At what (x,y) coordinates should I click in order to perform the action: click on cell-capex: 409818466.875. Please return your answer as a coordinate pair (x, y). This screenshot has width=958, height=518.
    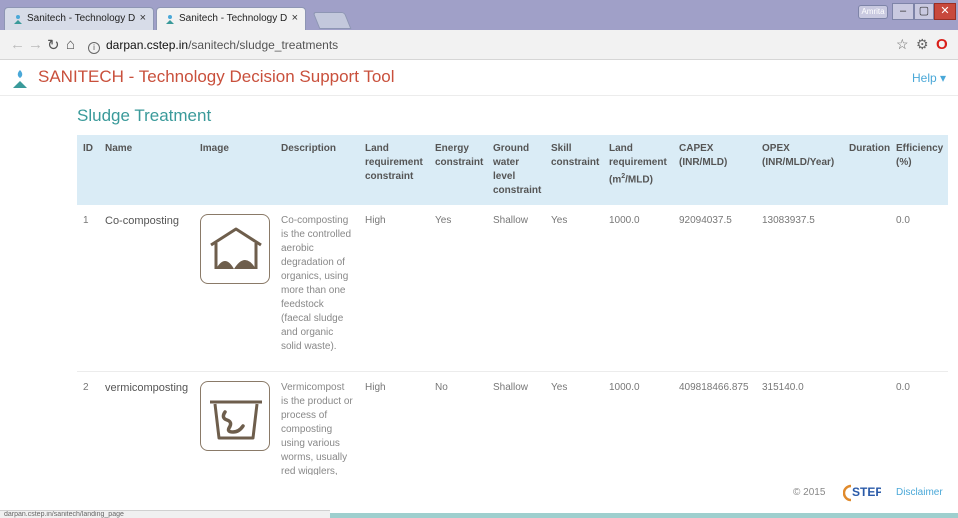
    Looking at the image, I should click on (714, 423).